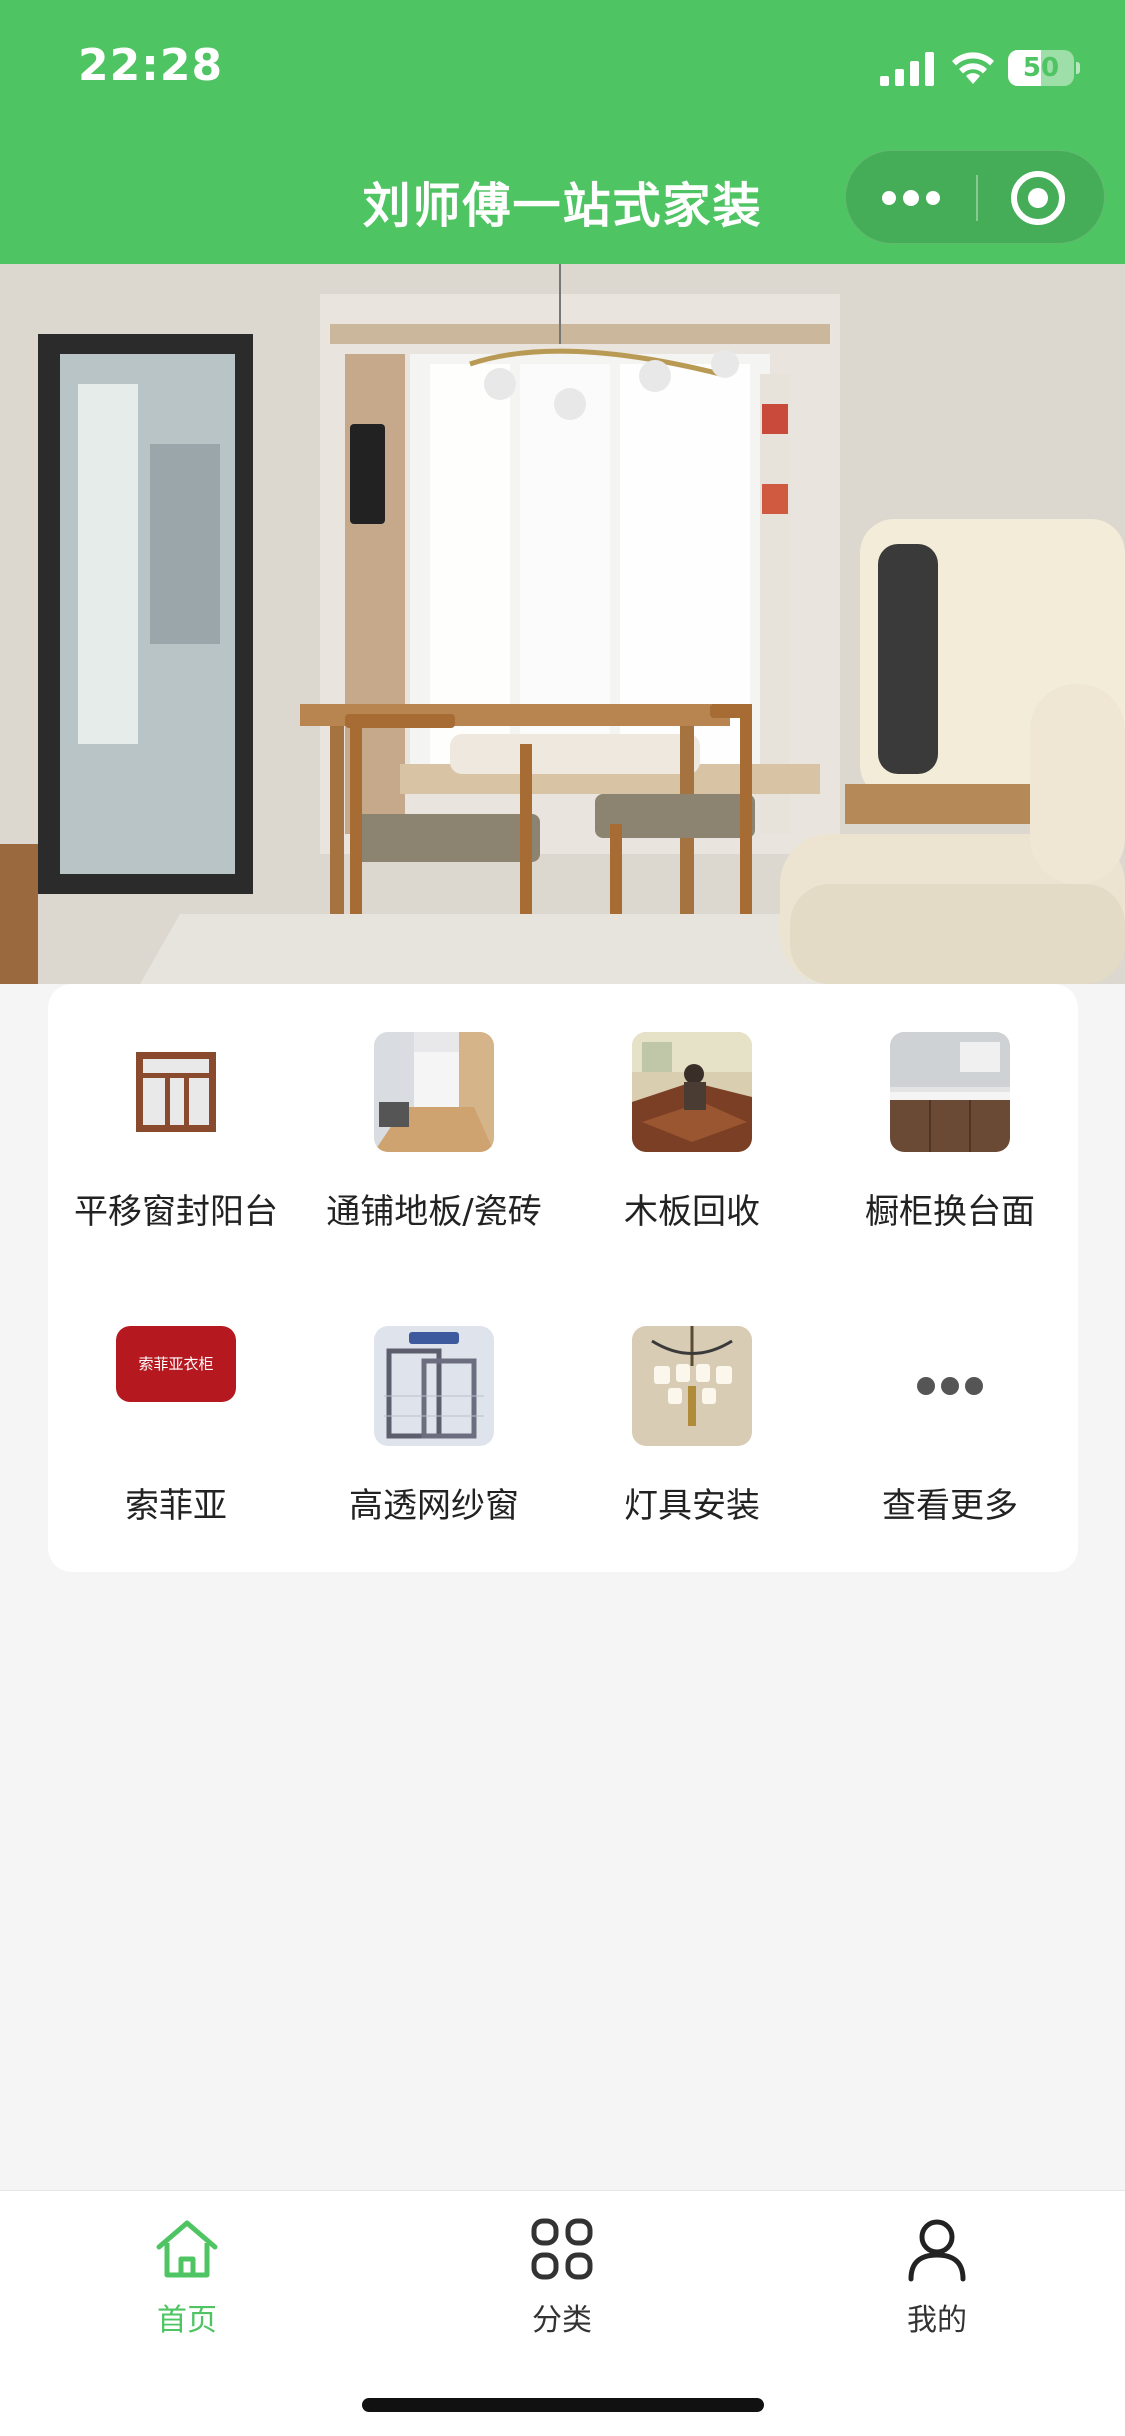  I want to click on grid-item-floor-tile: 通铺地板/瓷砖, so click(434, 1108).